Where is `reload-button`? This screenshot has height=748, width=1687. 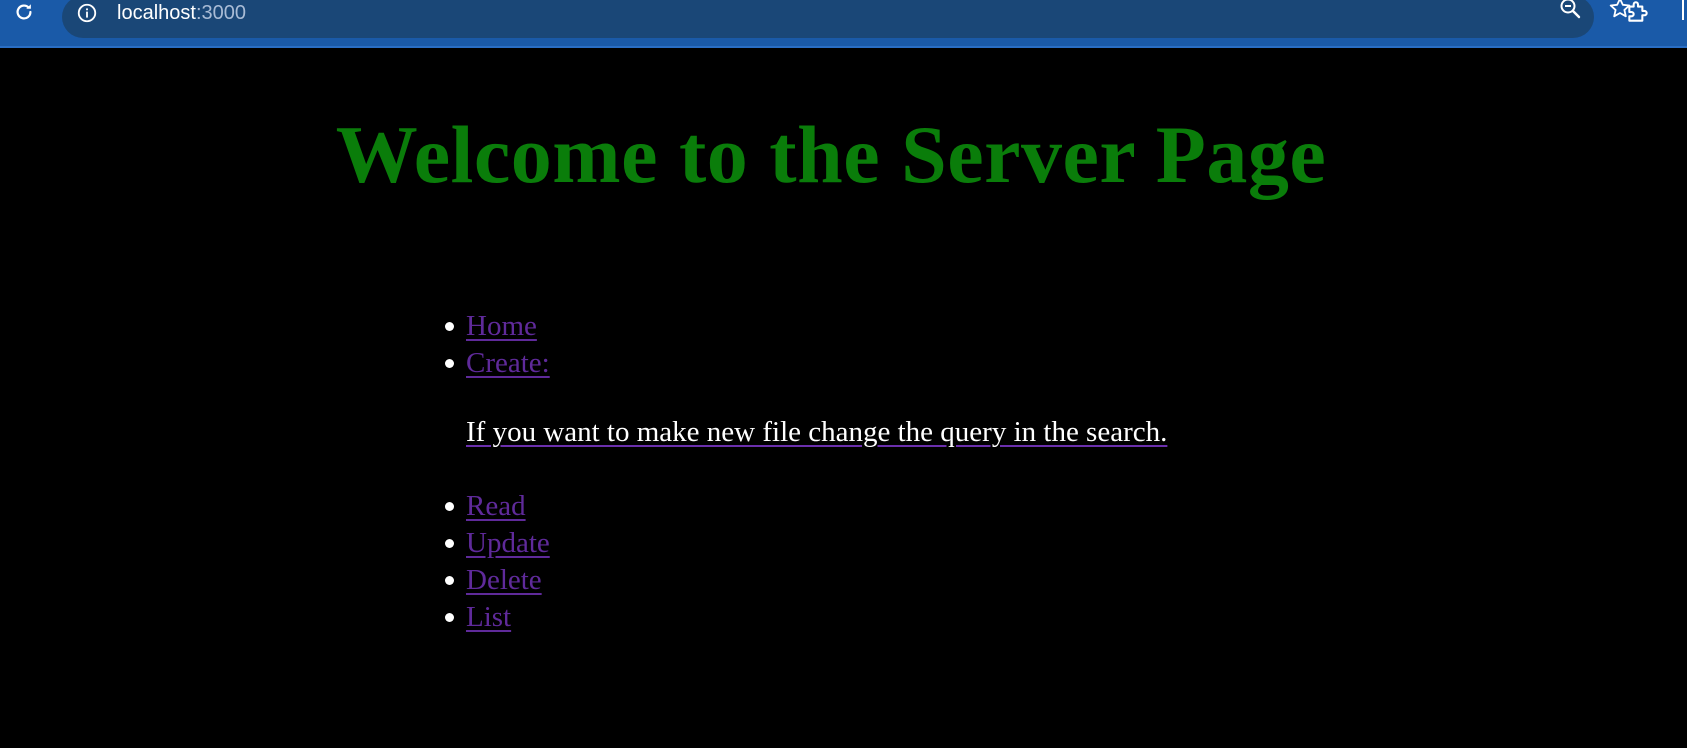
reload-button is located at coordinates (24, 14).